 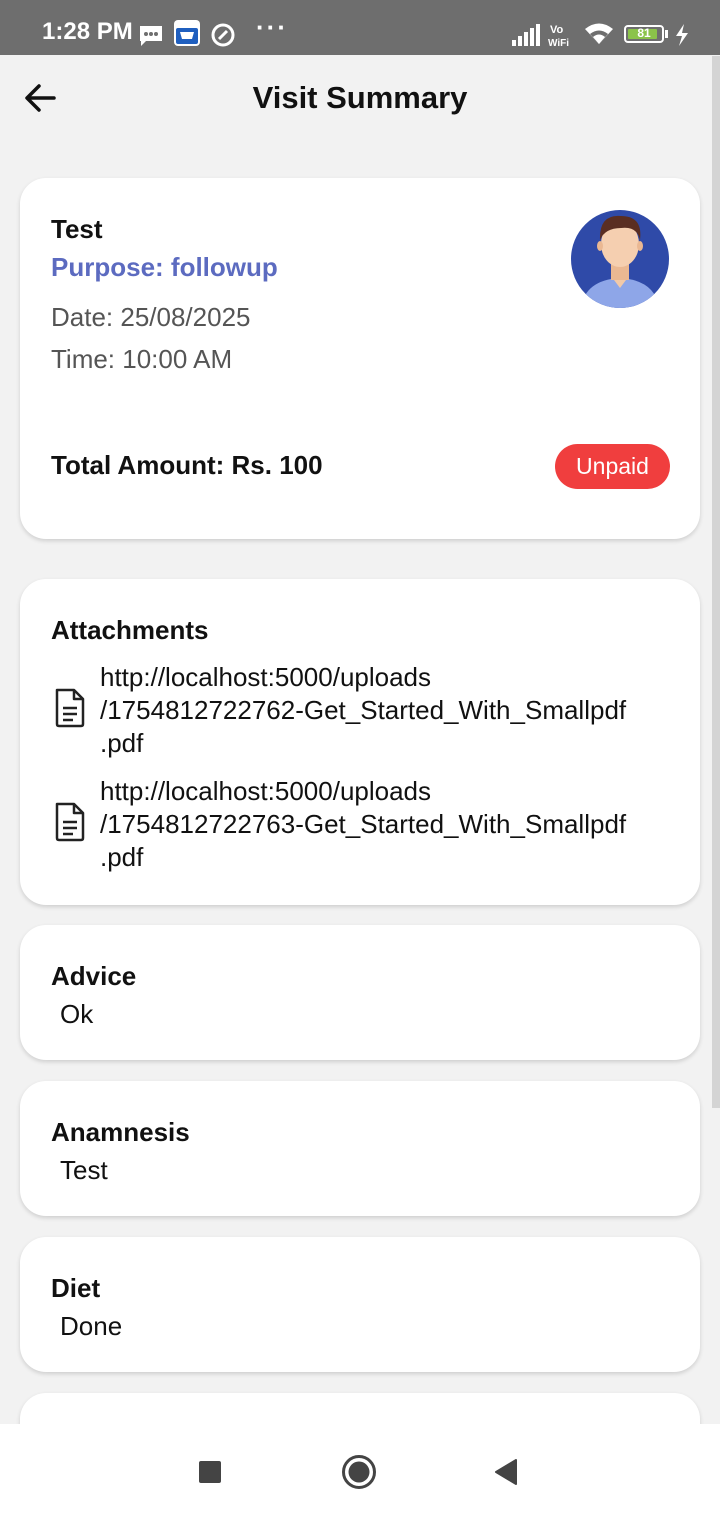 I want to click on status-time: 1:28 PM, so click(x=87, y=31).